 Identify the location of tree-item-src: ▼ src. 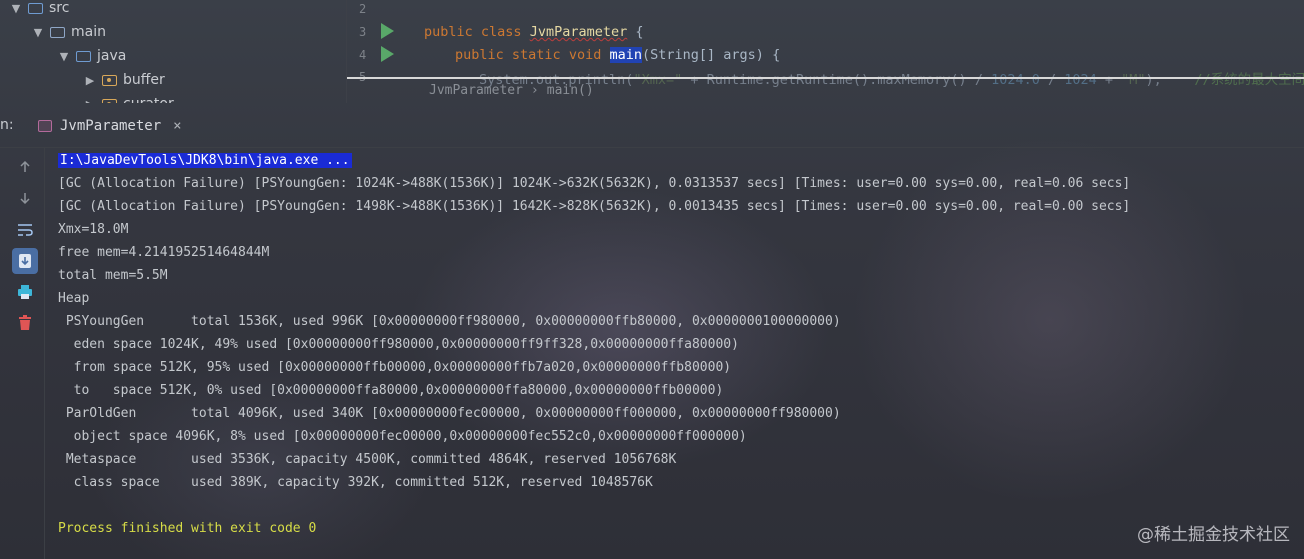
(40, 9).